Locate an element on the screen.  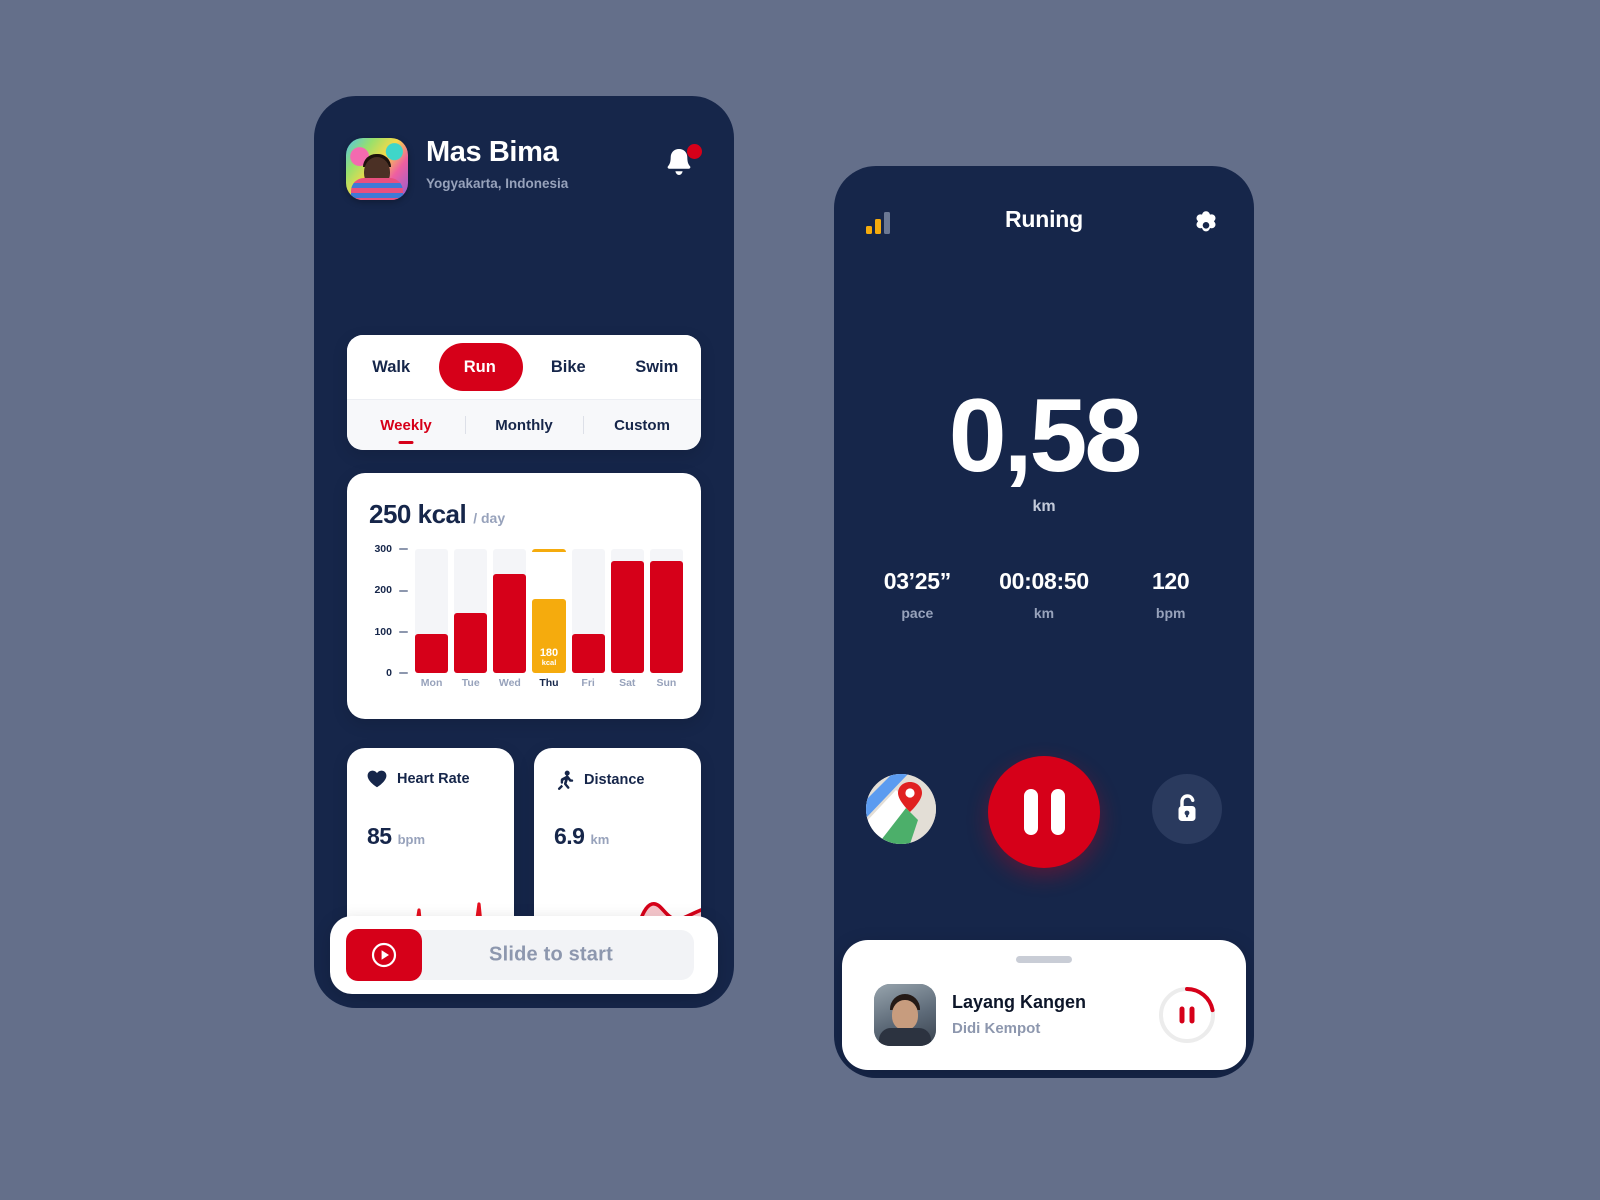
bar-chart: 0 100 200 300 180 kcal Mon Tue Wed Thu Fri Sat Sun is located at coordinates (524, 621).